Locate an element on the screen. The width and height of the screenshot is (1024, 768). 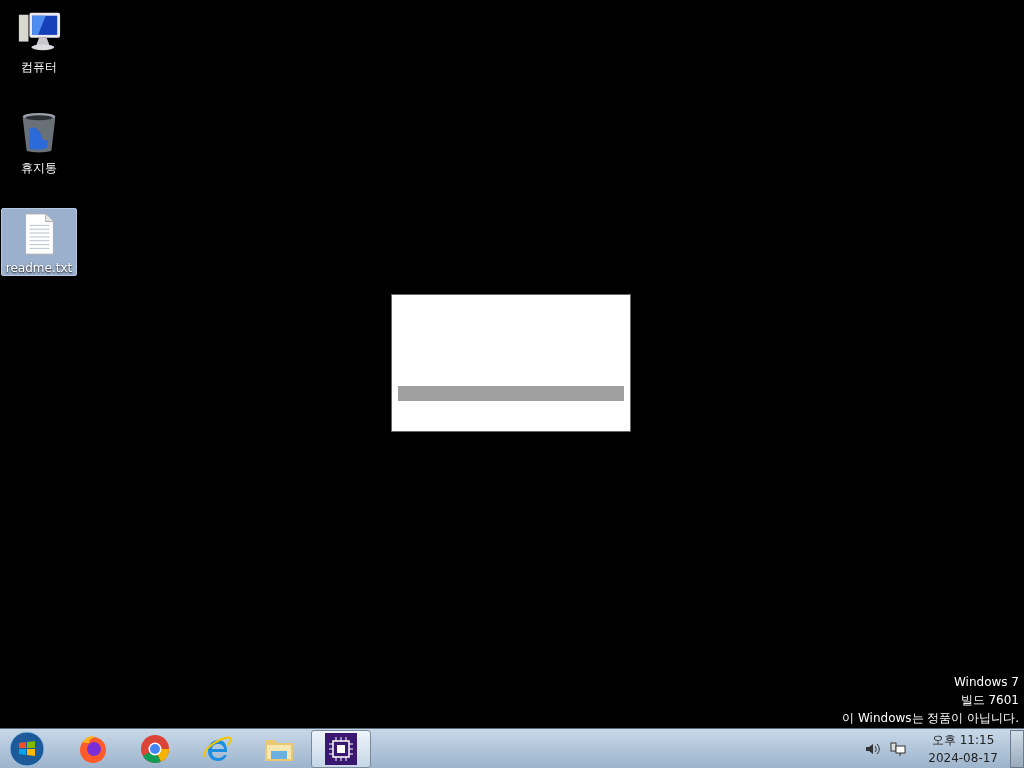
show-desktop-button is located at coordinates (1017, 748).